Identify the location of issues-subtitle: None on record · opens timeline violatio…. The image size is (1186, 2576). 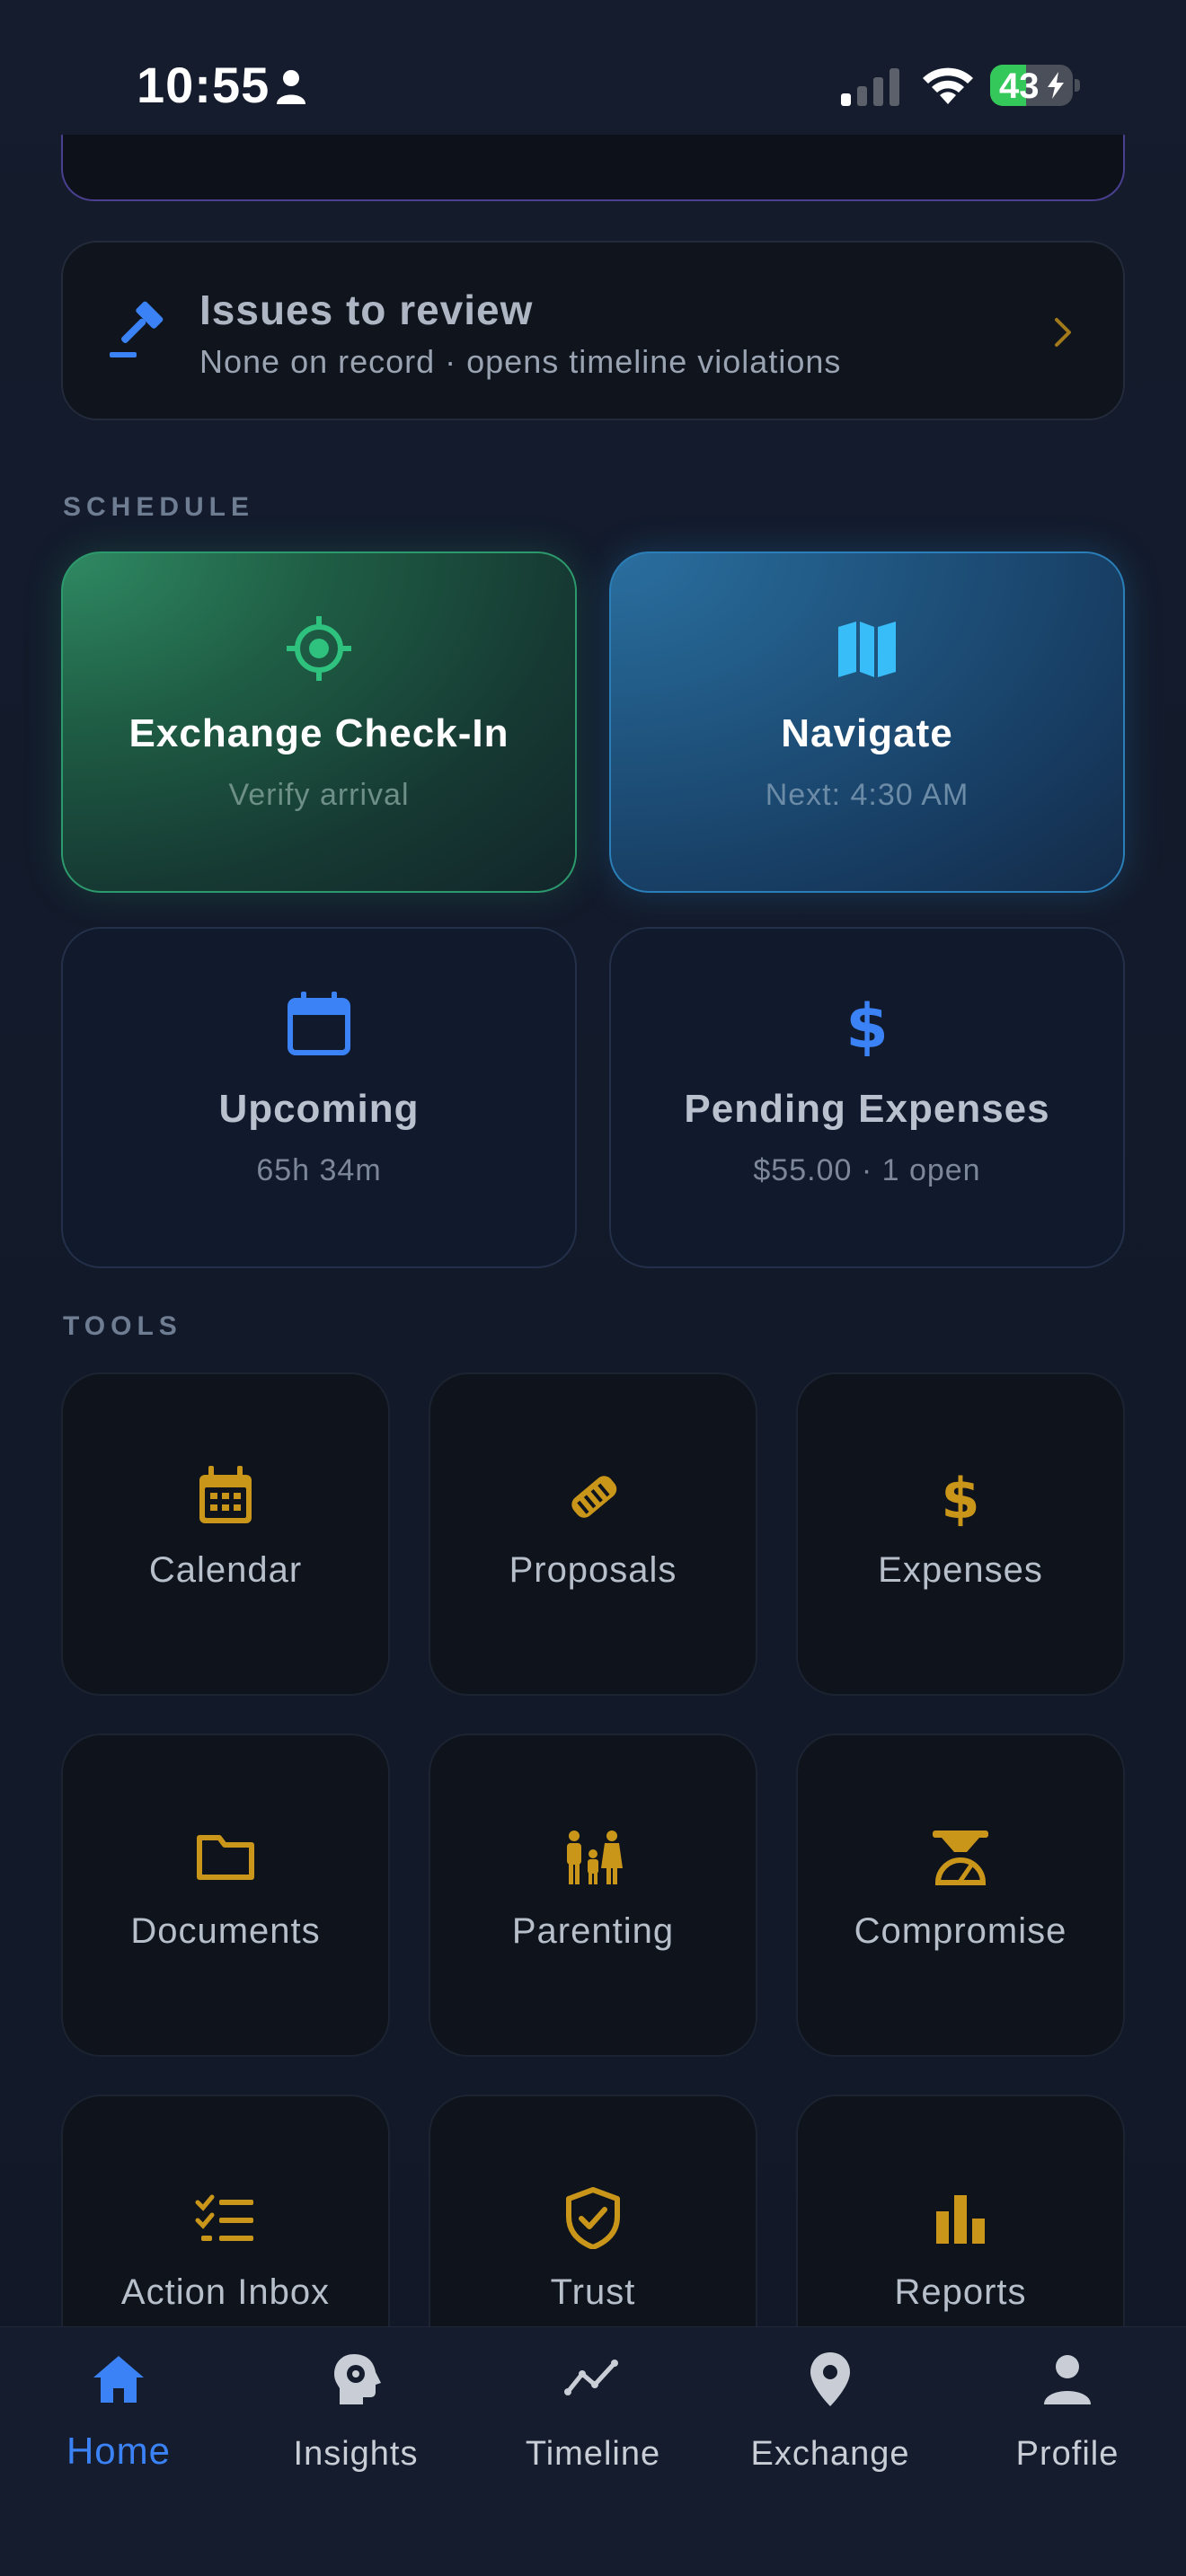
(520, 361).